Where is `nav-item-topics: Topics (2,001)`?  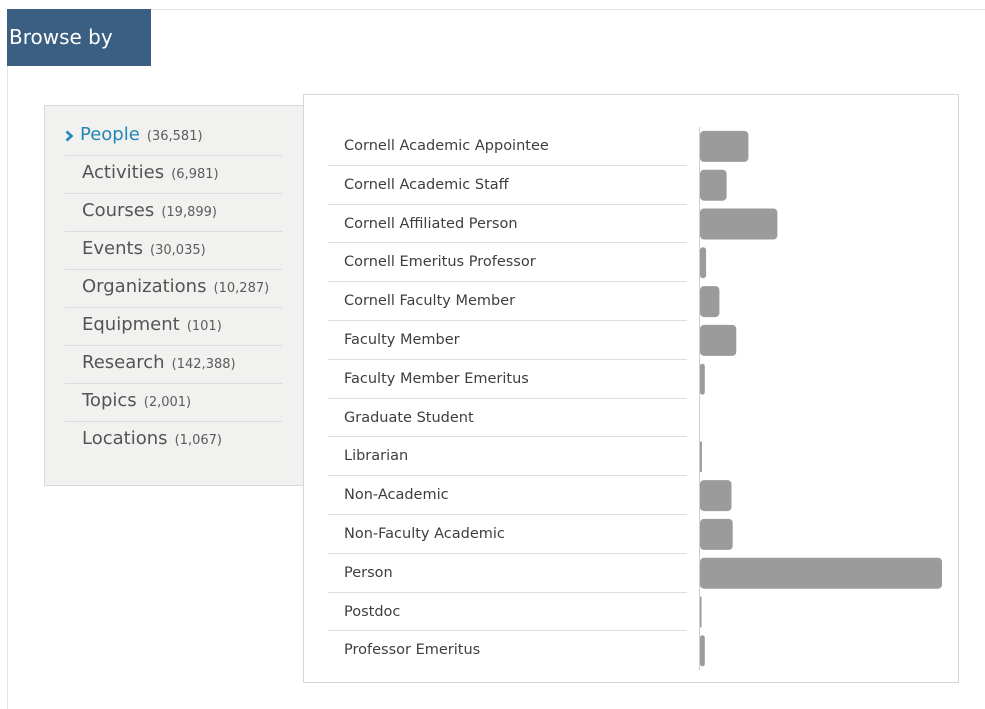 nav-item-topics: Topics (2,001) is located at coordinates (173, 403).